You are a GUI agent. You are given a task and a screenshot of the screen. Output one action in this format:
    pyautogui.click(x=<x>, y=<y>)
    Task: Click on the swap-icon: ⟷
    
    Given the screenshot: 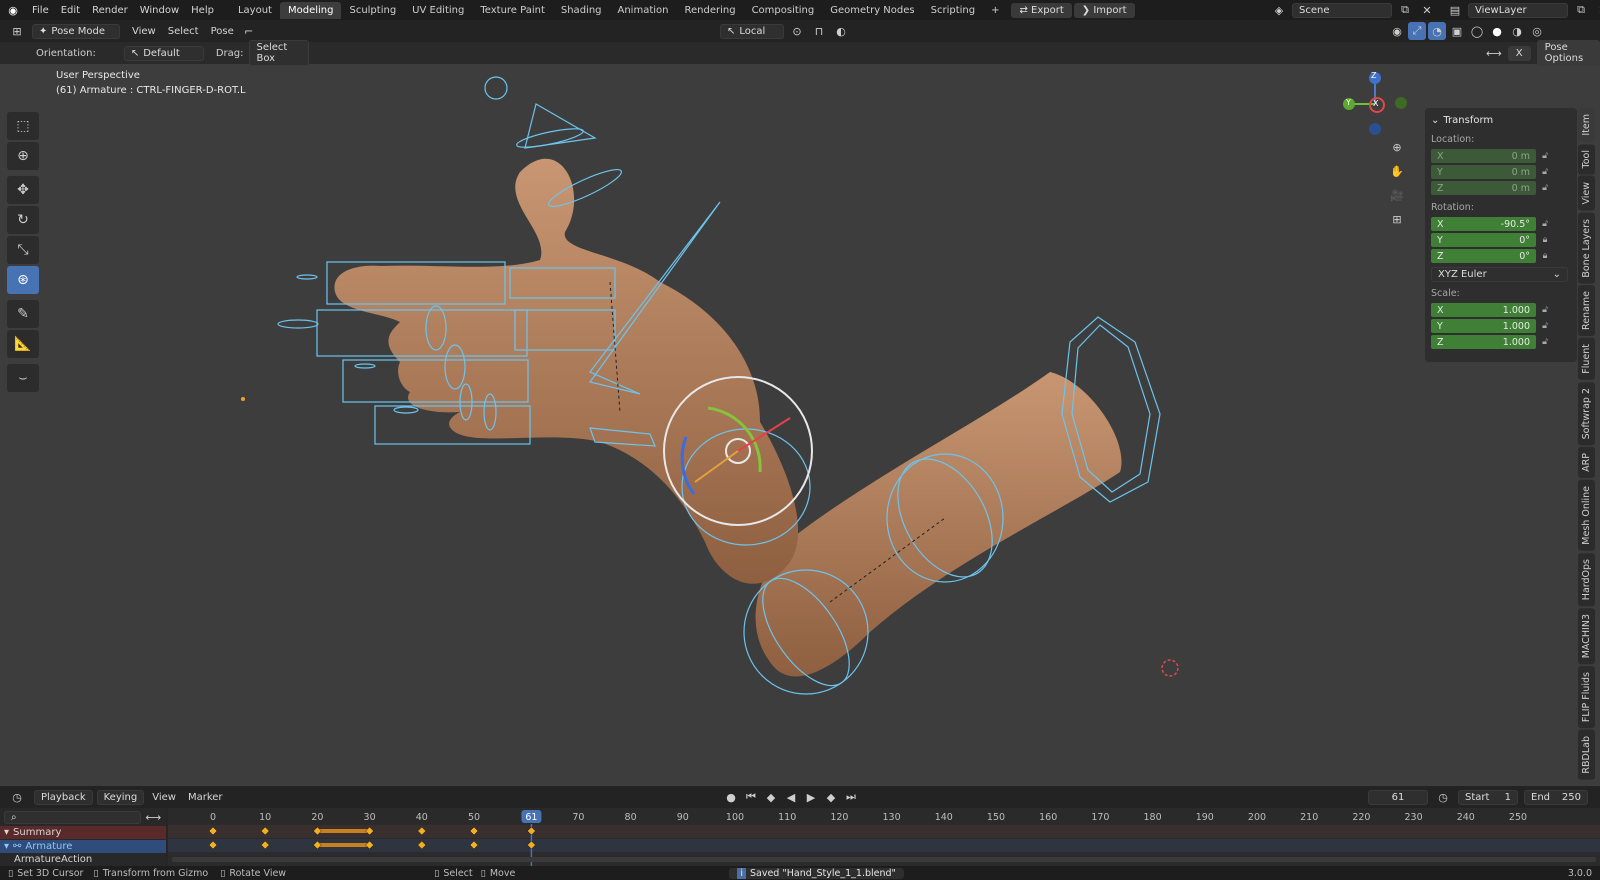 What is the action you would take?
    pyautogui.click(x=154, y=817)
    